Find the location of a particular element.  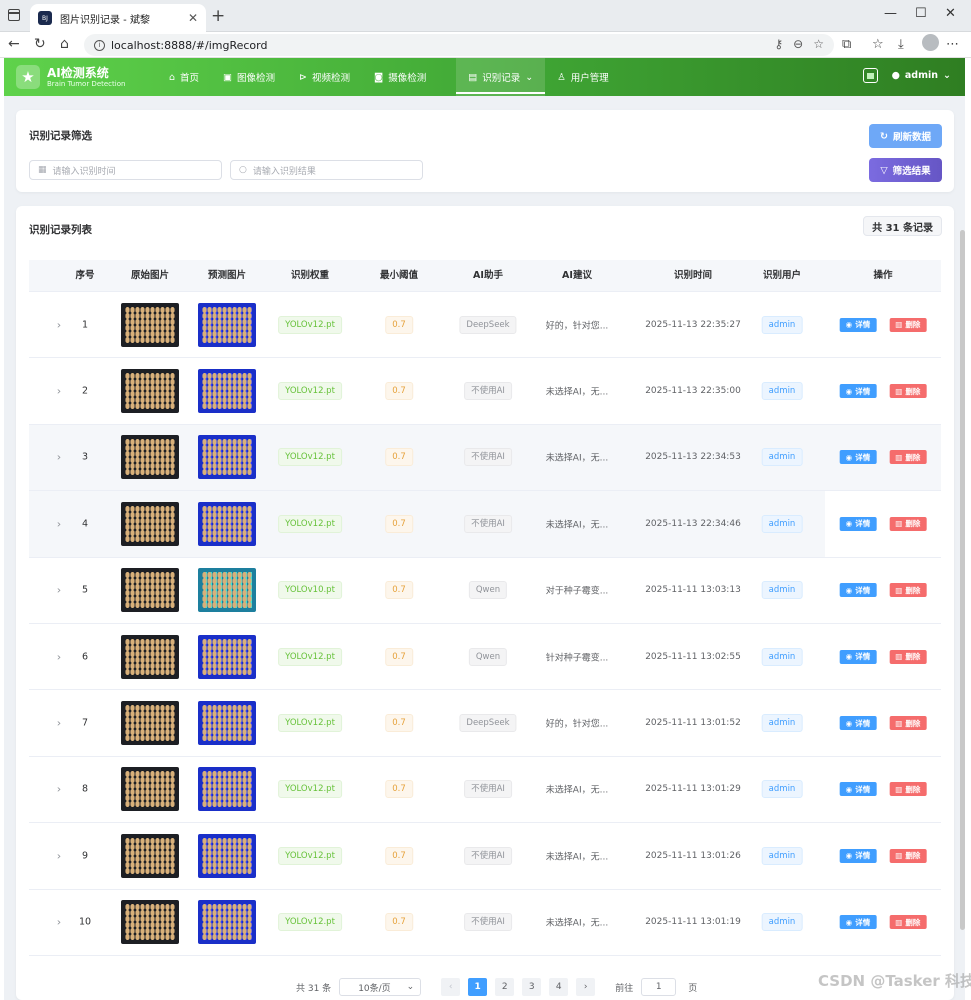

back-icon: ← is located at coordinates (14, 44).